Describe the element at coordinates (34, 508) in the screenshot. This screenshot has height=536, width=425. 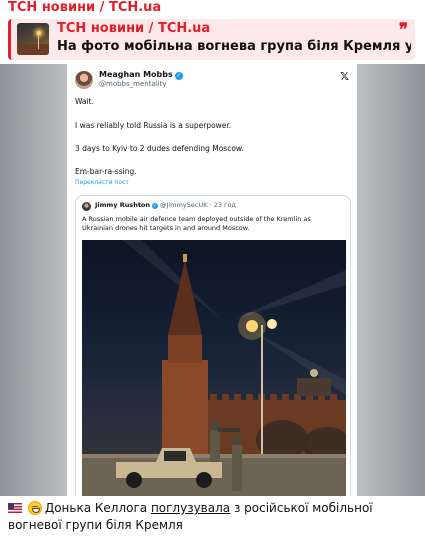
I see `grinning-face-icon` at that location.